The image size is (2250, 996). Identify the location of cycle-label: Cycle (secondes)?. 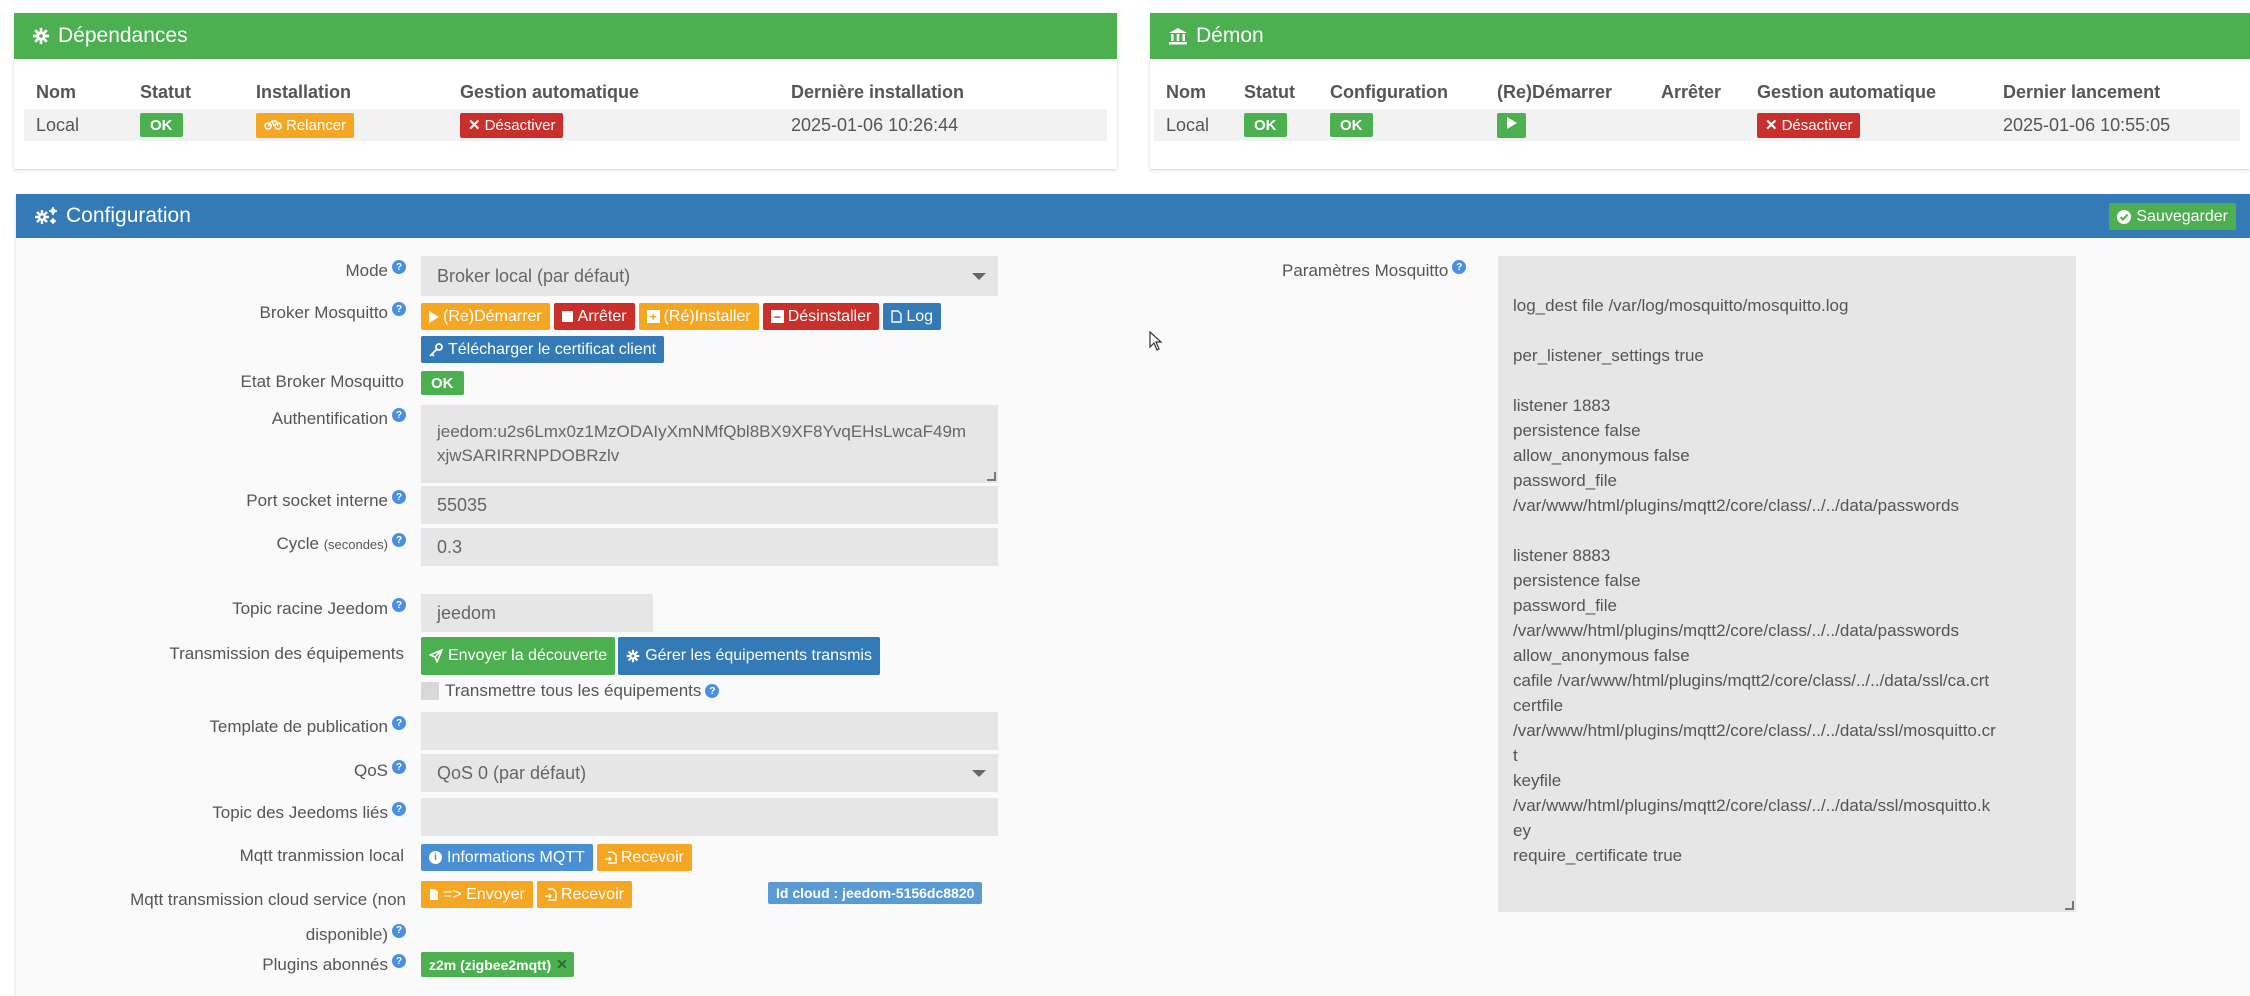
(341, 543).